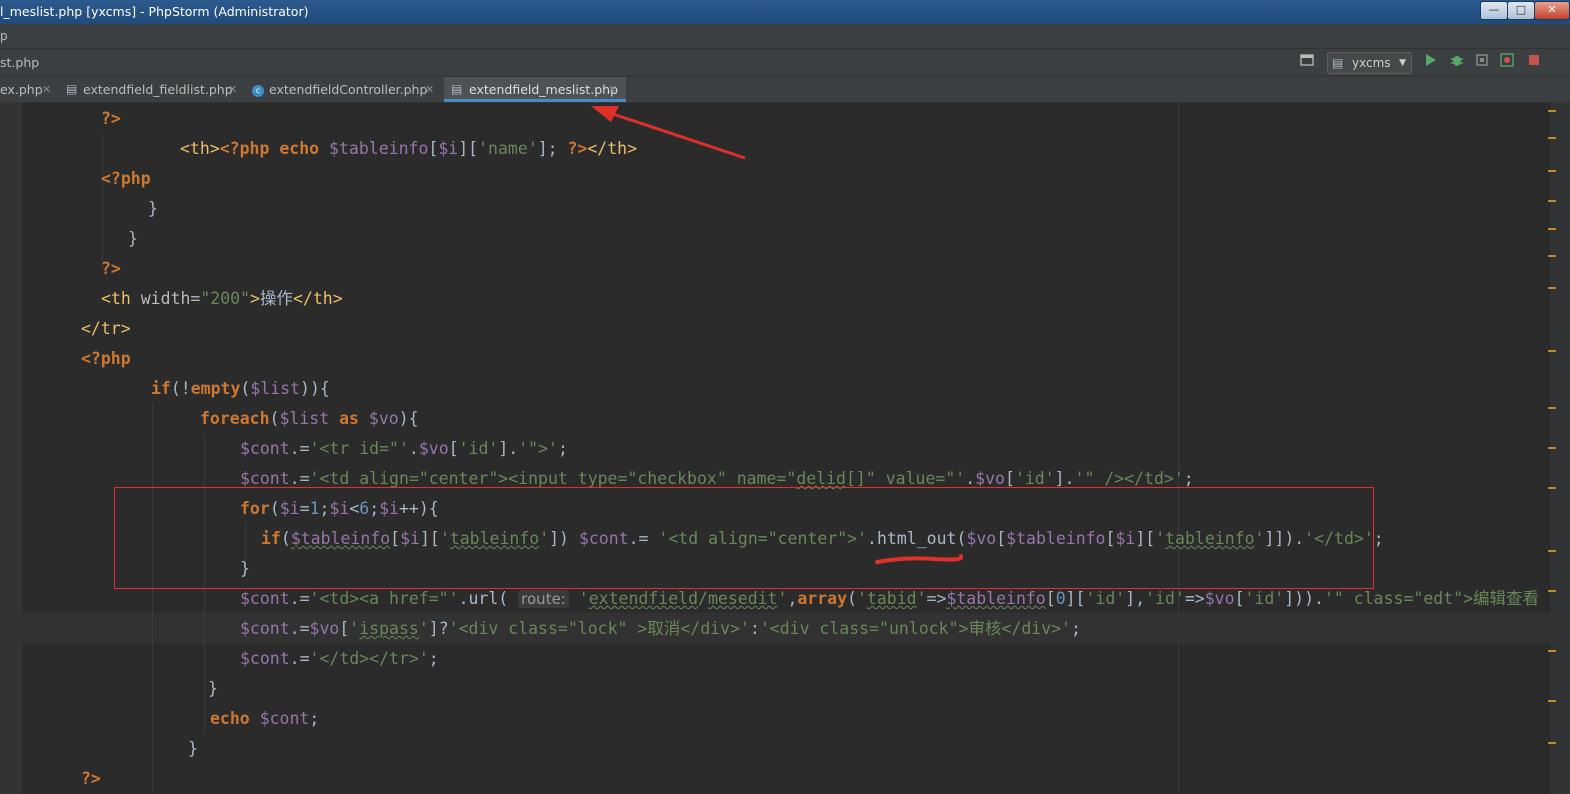  Describe the element at coordinates (19, 62) in the screenshot. I see `breadcrumb: st.php` at that location.